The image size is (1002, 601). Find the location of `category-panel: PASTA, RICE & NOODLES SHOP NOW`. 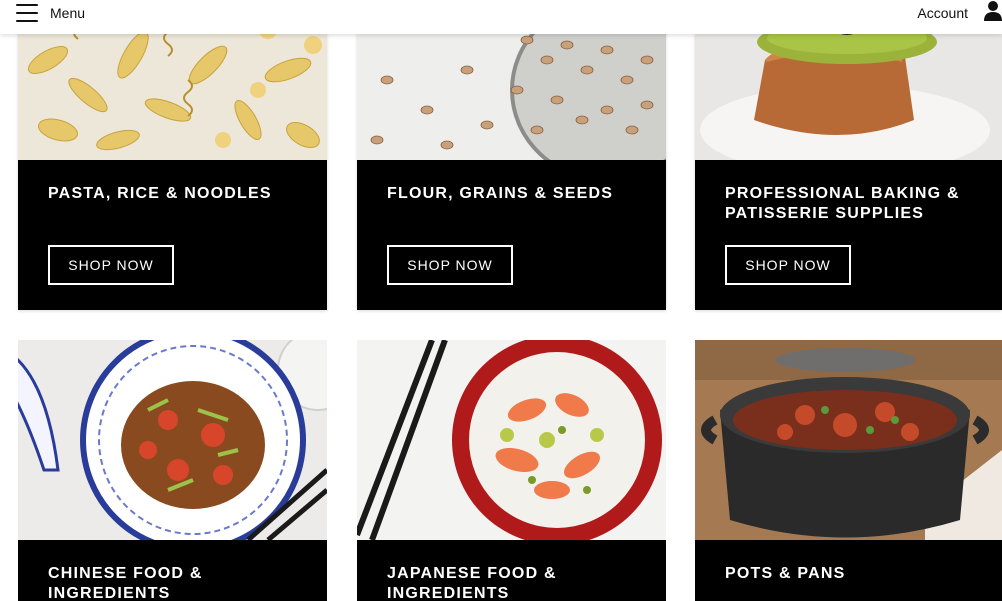

category-panel: PASTA, RICE & NOODLES SHOP NOW is located at coordinates (172, 235).